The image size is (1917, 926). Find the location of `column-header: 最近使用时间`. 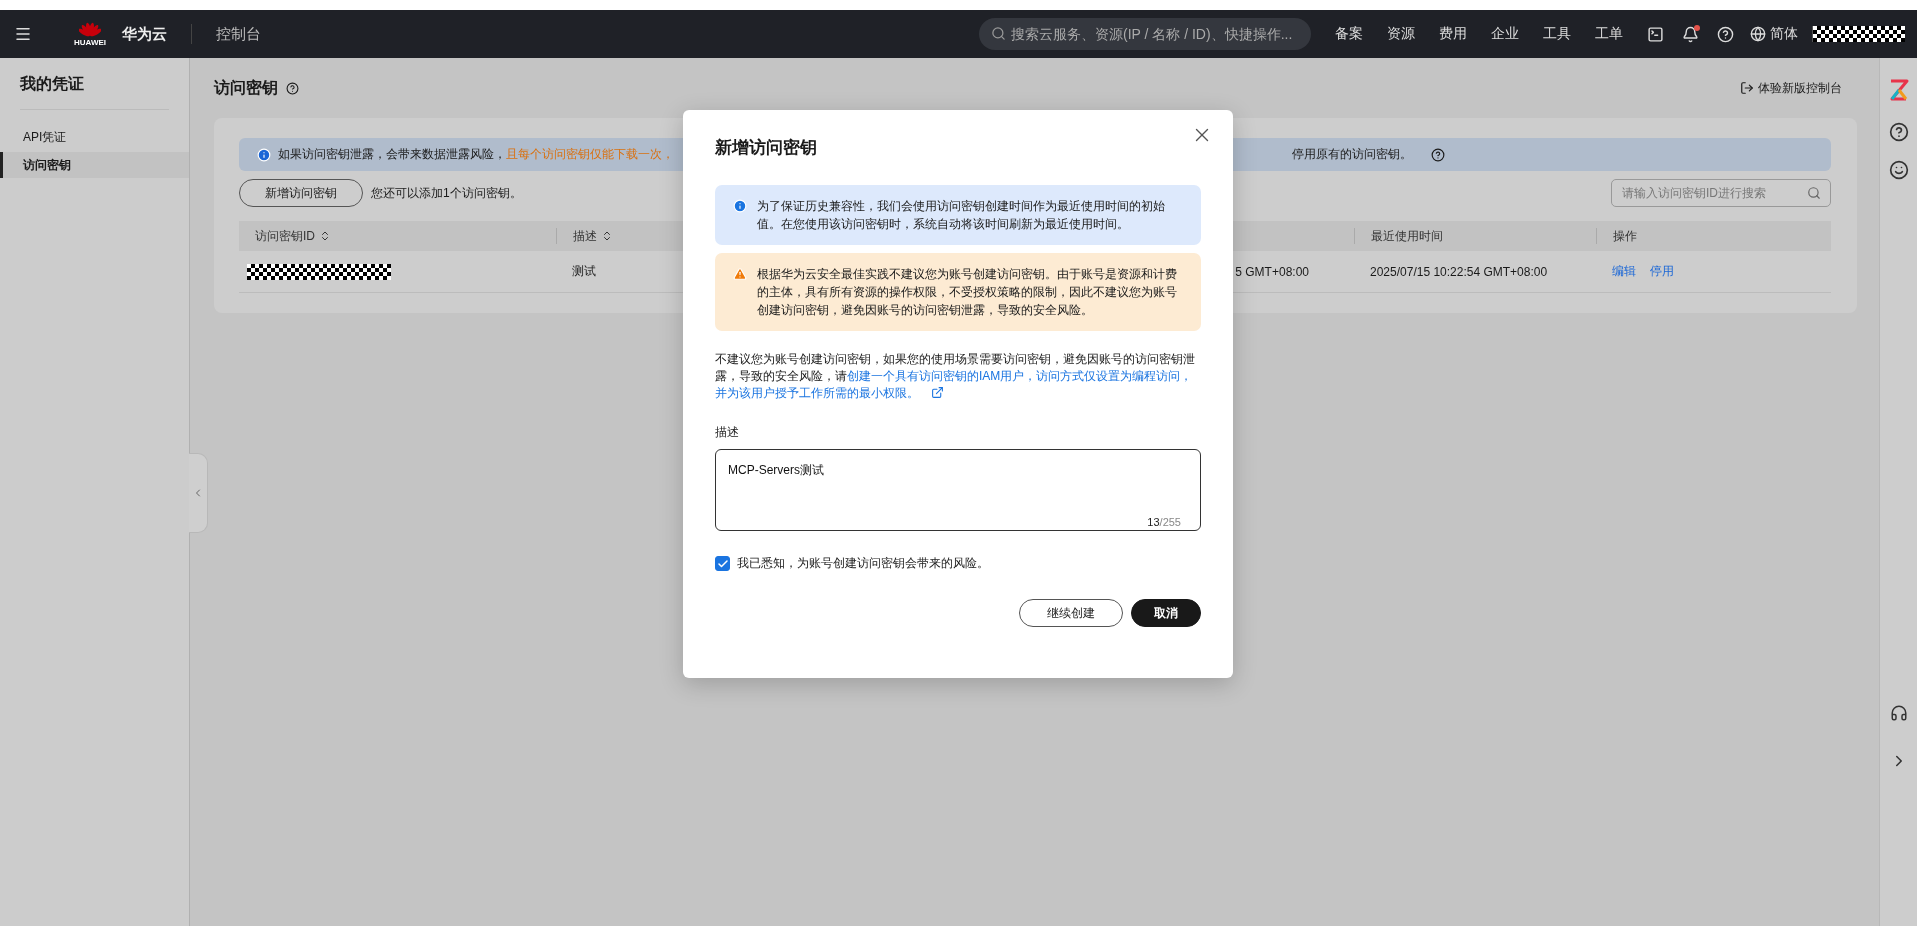

column-header: 最近使用时间 is located at coordinates (1407, 236).